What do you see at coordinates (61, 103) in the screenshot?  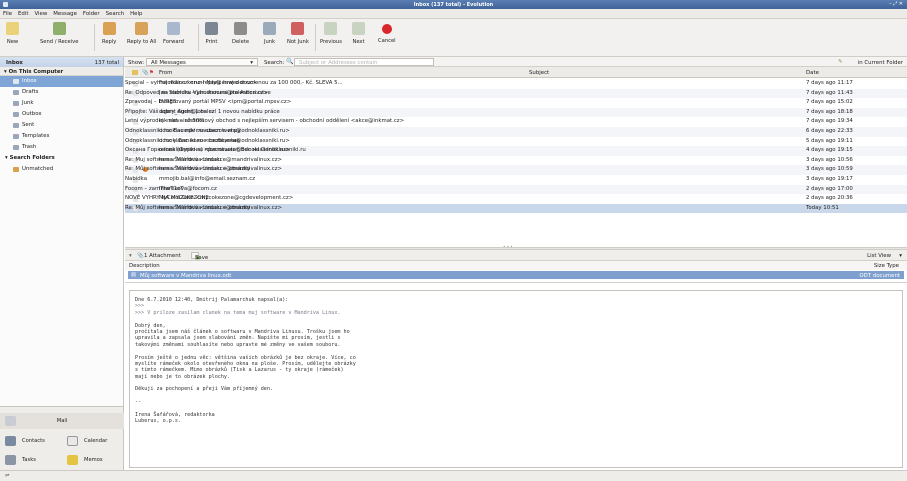 I see `sidebar-item-junk: Junk` at bounding box center [61, 103].